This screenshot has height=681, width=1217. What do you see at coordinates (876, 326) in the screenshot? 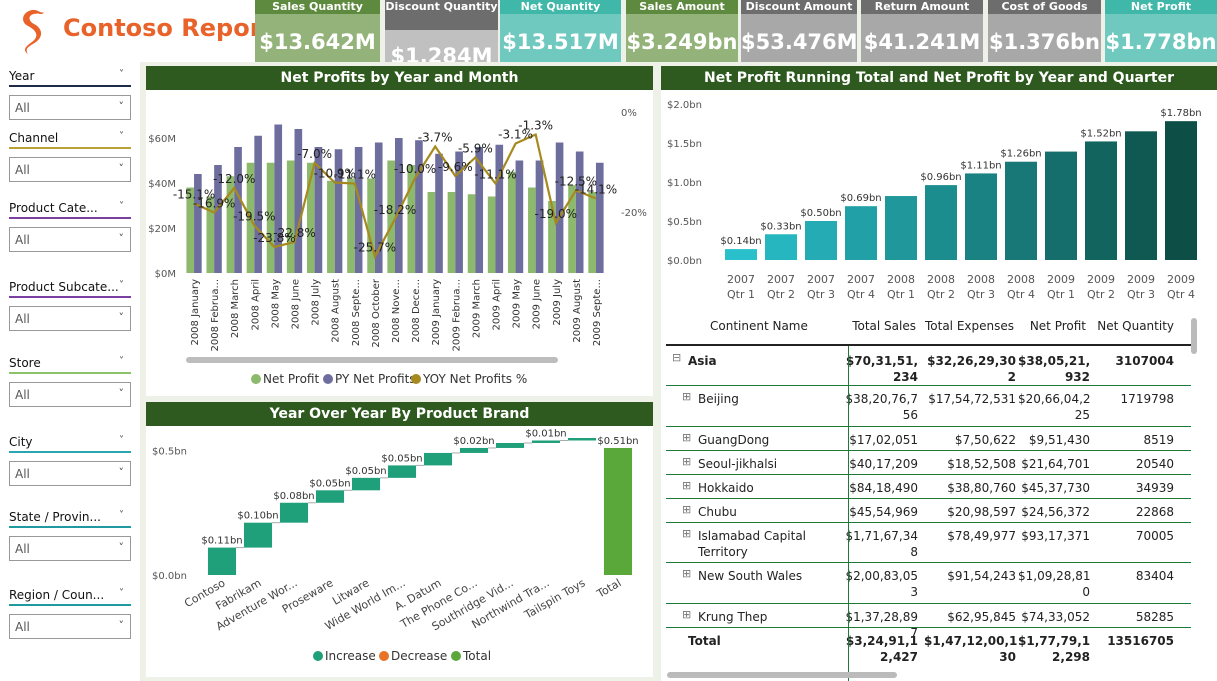
I see `column-header: Total Sales` at bounding box center [876, 326].